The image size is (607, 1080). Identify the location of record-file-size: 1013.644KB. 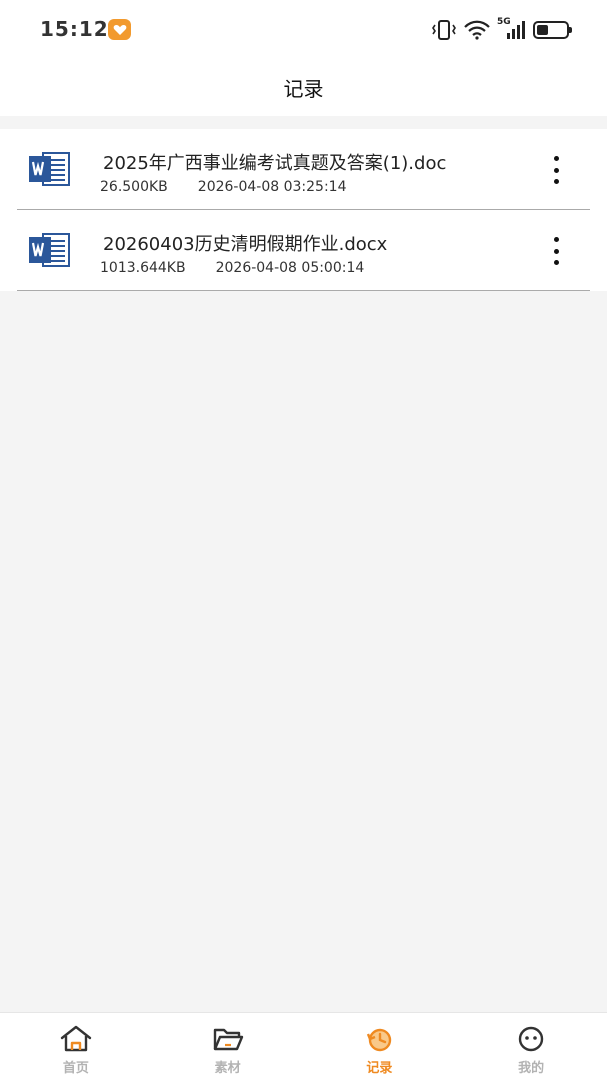
(143, 268).